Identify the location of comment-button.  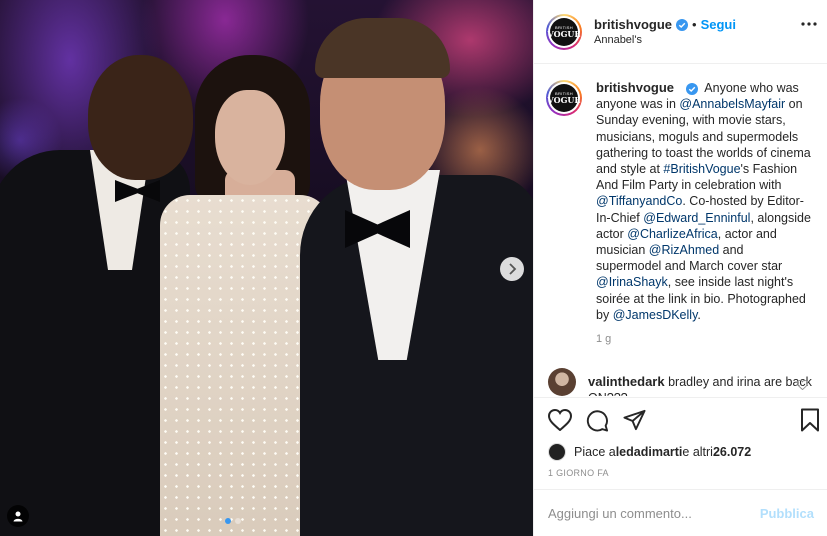
(597, 420).